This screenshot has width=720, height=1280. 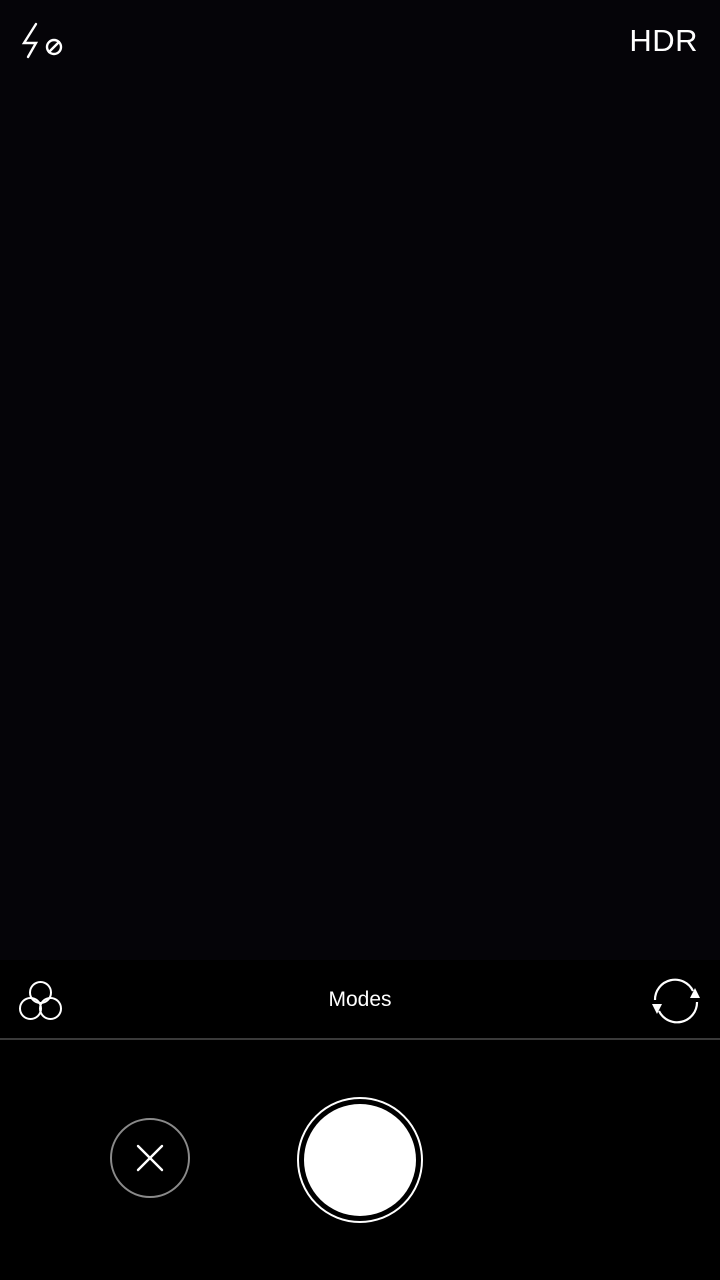 I want to click on flash-toggle-button, so click(x=42, y=40).